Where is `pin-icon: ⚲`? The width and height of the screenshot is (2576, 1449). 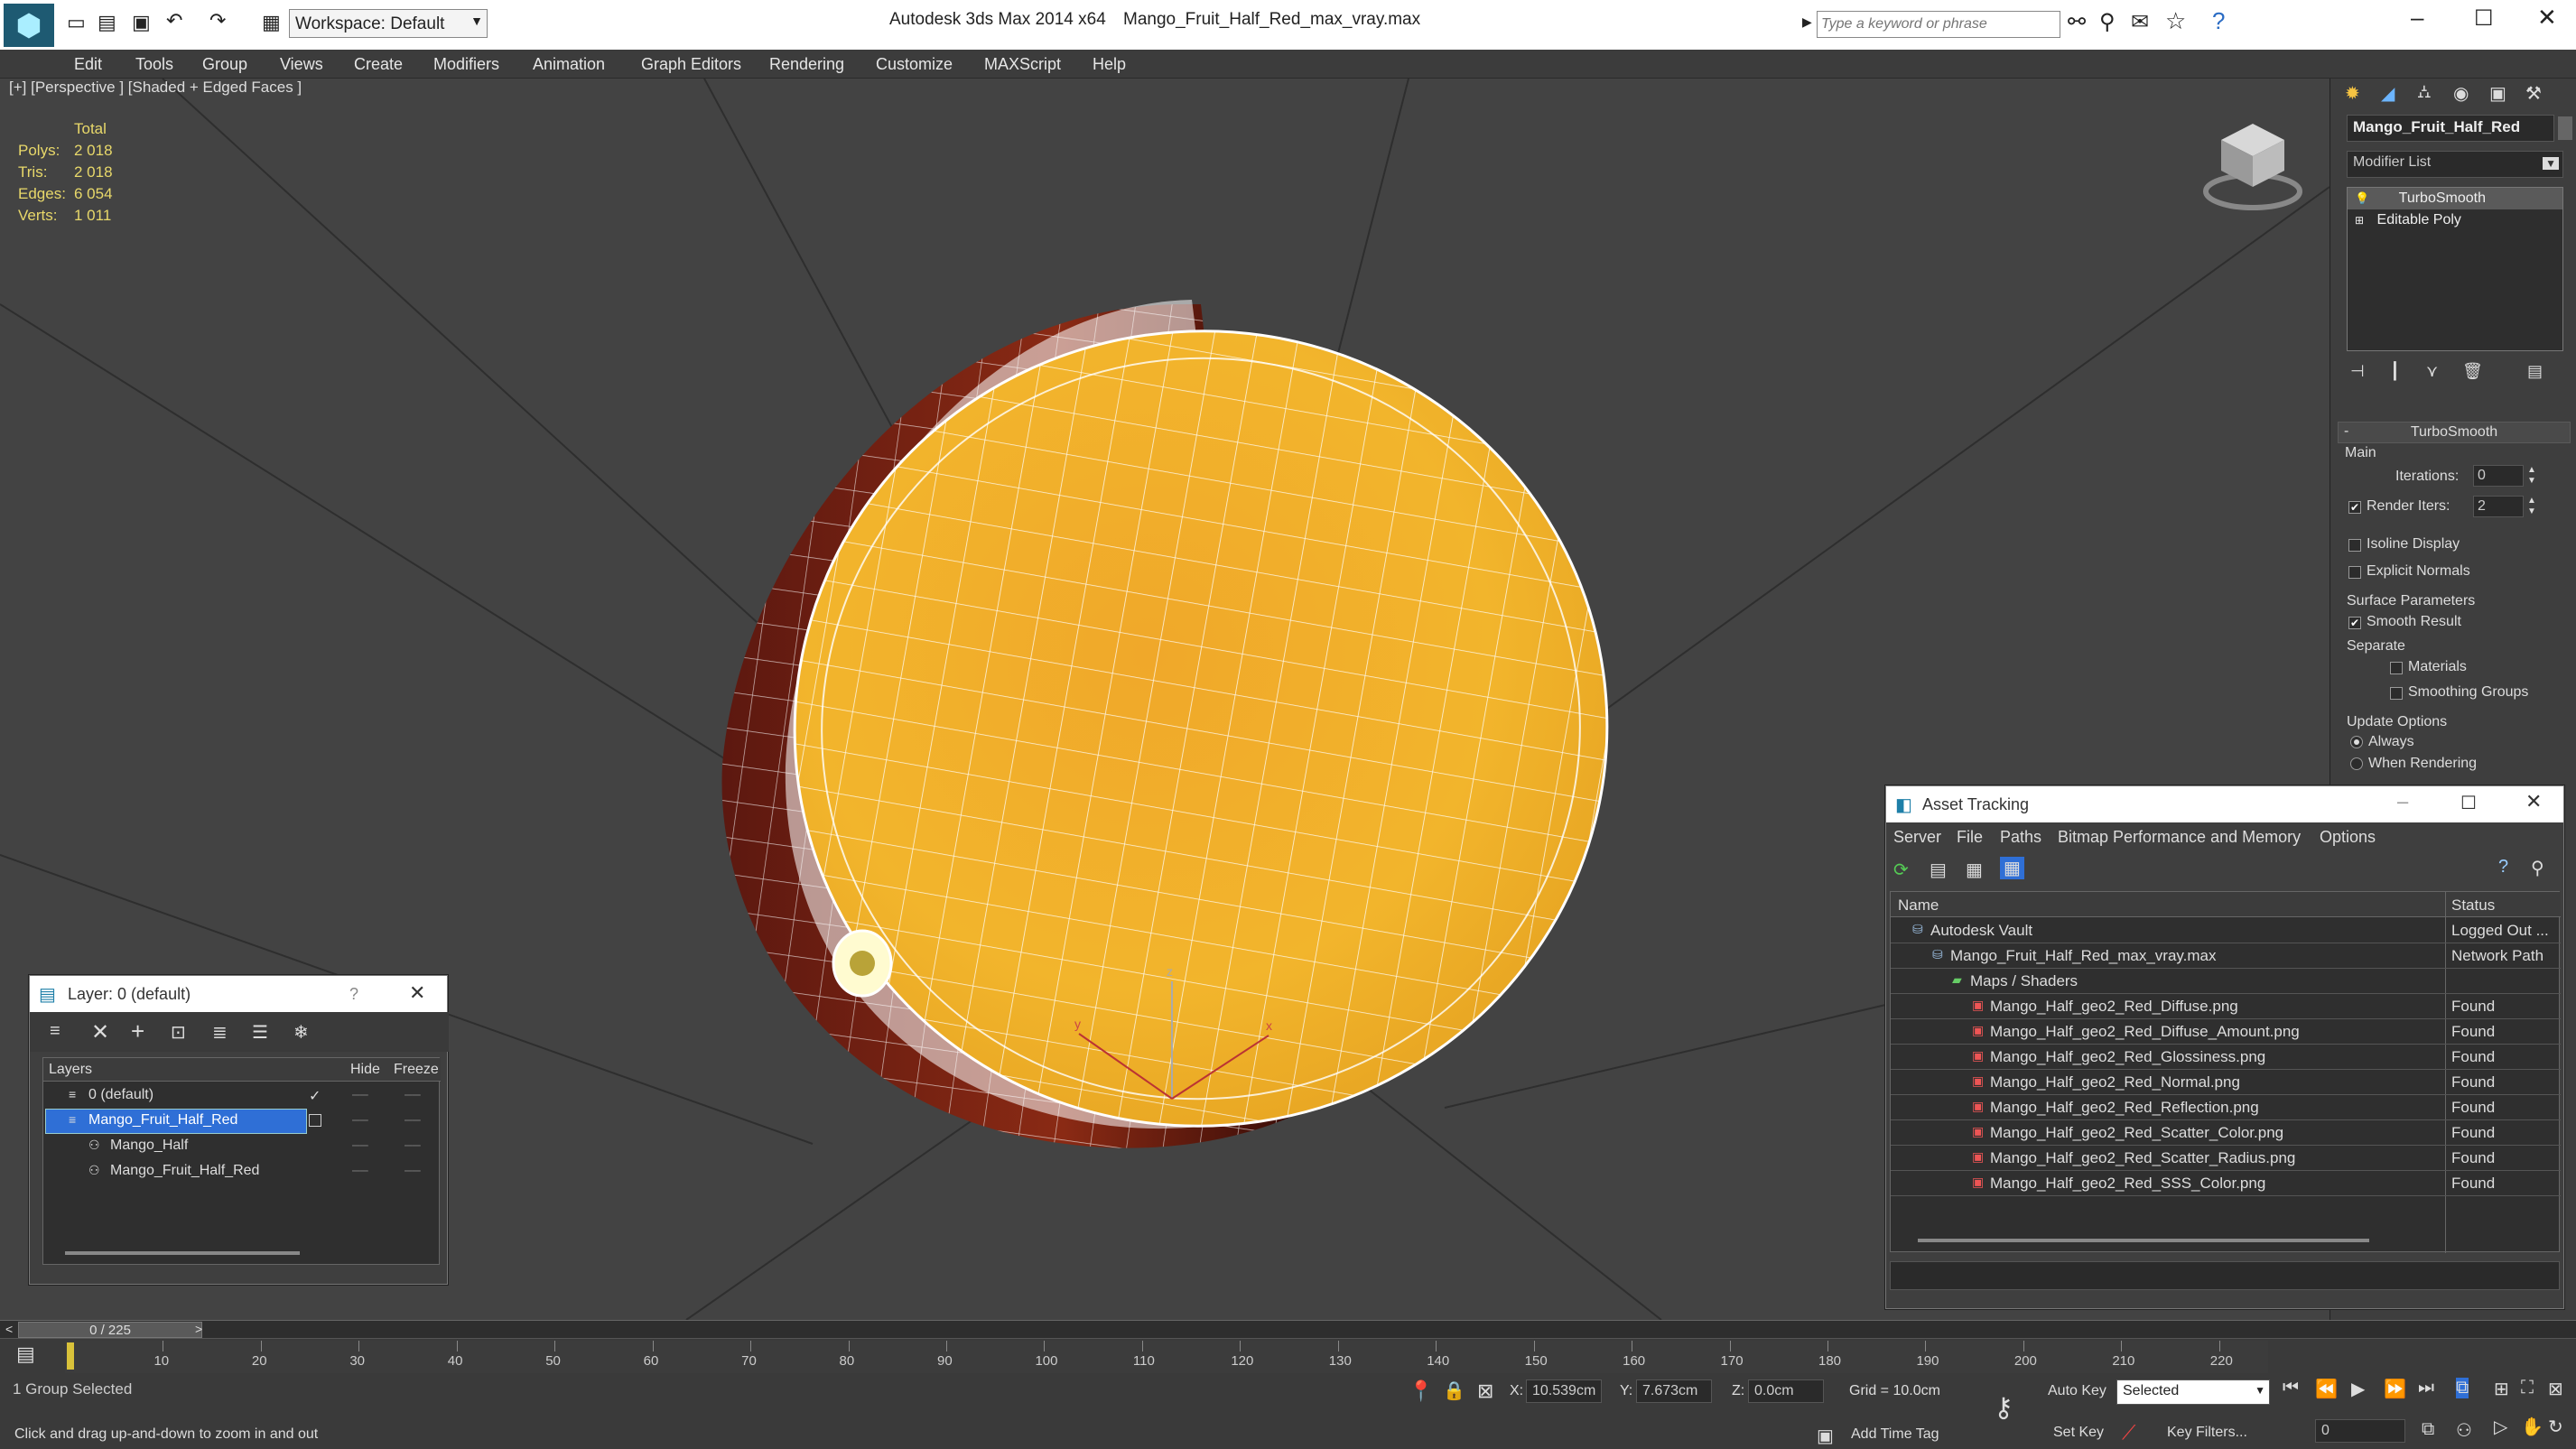
pin-icon: ⚲ is located at coordinates (2537, 868).